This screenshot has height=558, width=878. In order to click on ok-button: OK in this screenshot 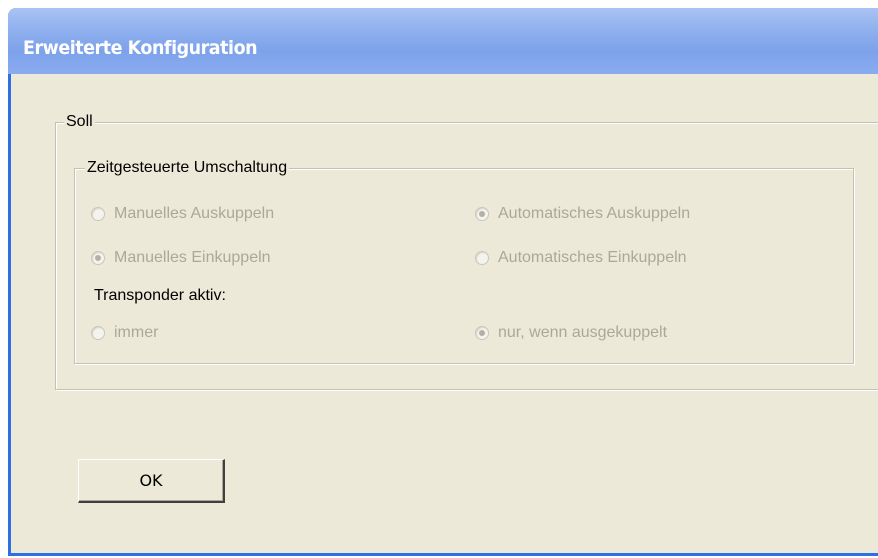, I will do `click(151, 481)`.